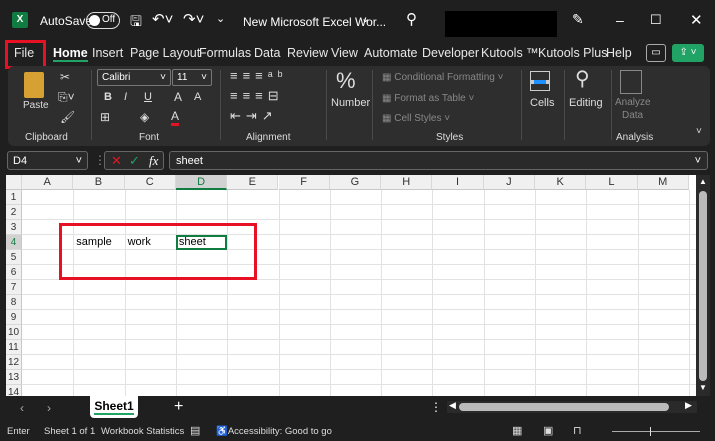  What do you see at coordinates (509, 182) in the screenshot?
I see `column-header-J: J` at bounding box center [509, 182].